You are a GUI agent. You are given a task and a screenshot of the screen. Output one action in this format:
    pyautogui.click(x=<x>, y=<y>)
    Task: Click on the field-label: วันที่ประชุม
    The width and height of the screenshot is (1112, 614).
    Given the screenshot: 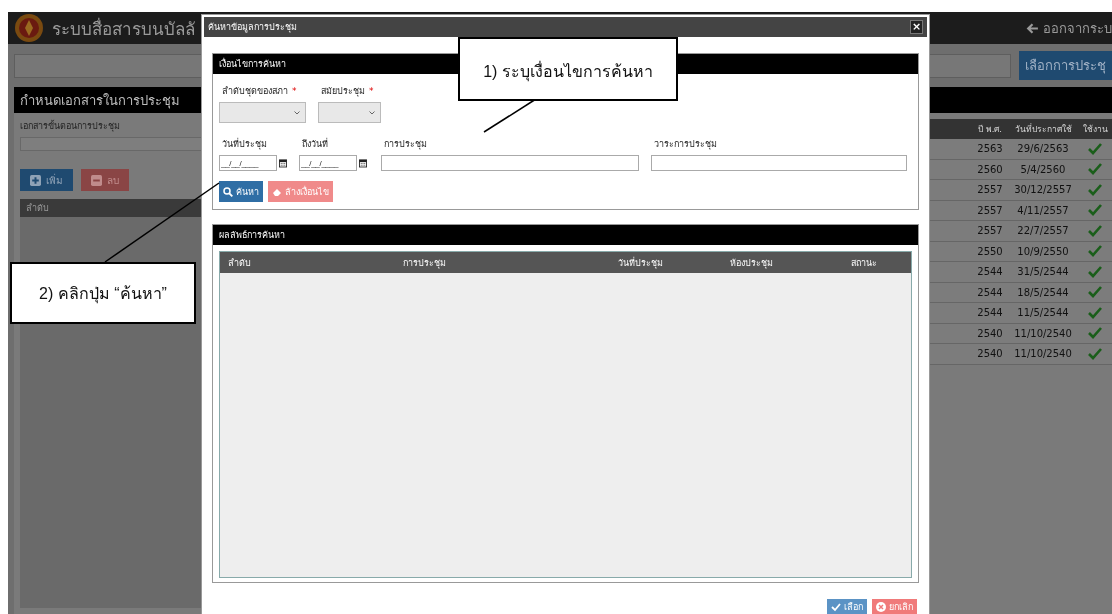 What is the action you would take?
    pyautogui.click(x=244, y=144)
    